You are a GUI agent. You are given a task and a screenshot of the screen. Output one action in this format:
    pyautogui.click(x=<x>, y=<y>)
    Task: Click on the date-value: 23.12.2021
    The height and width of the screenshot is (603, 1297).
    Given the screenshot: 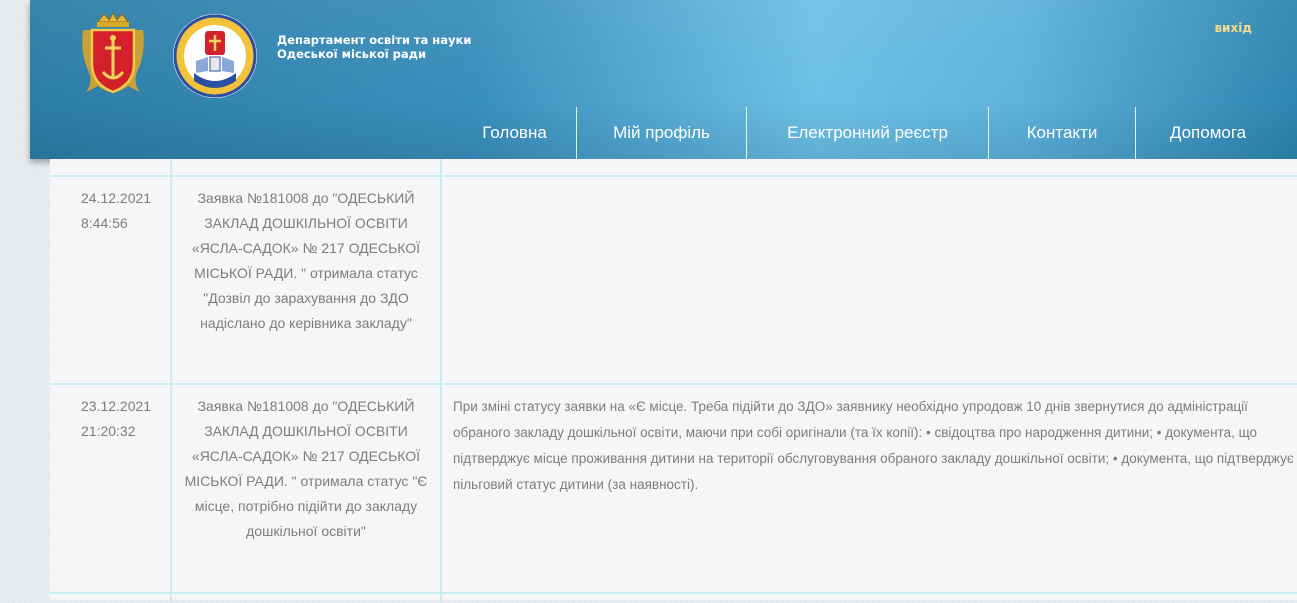 What is the action you would take?
    pyautogui.click(x=116, y=406)
    